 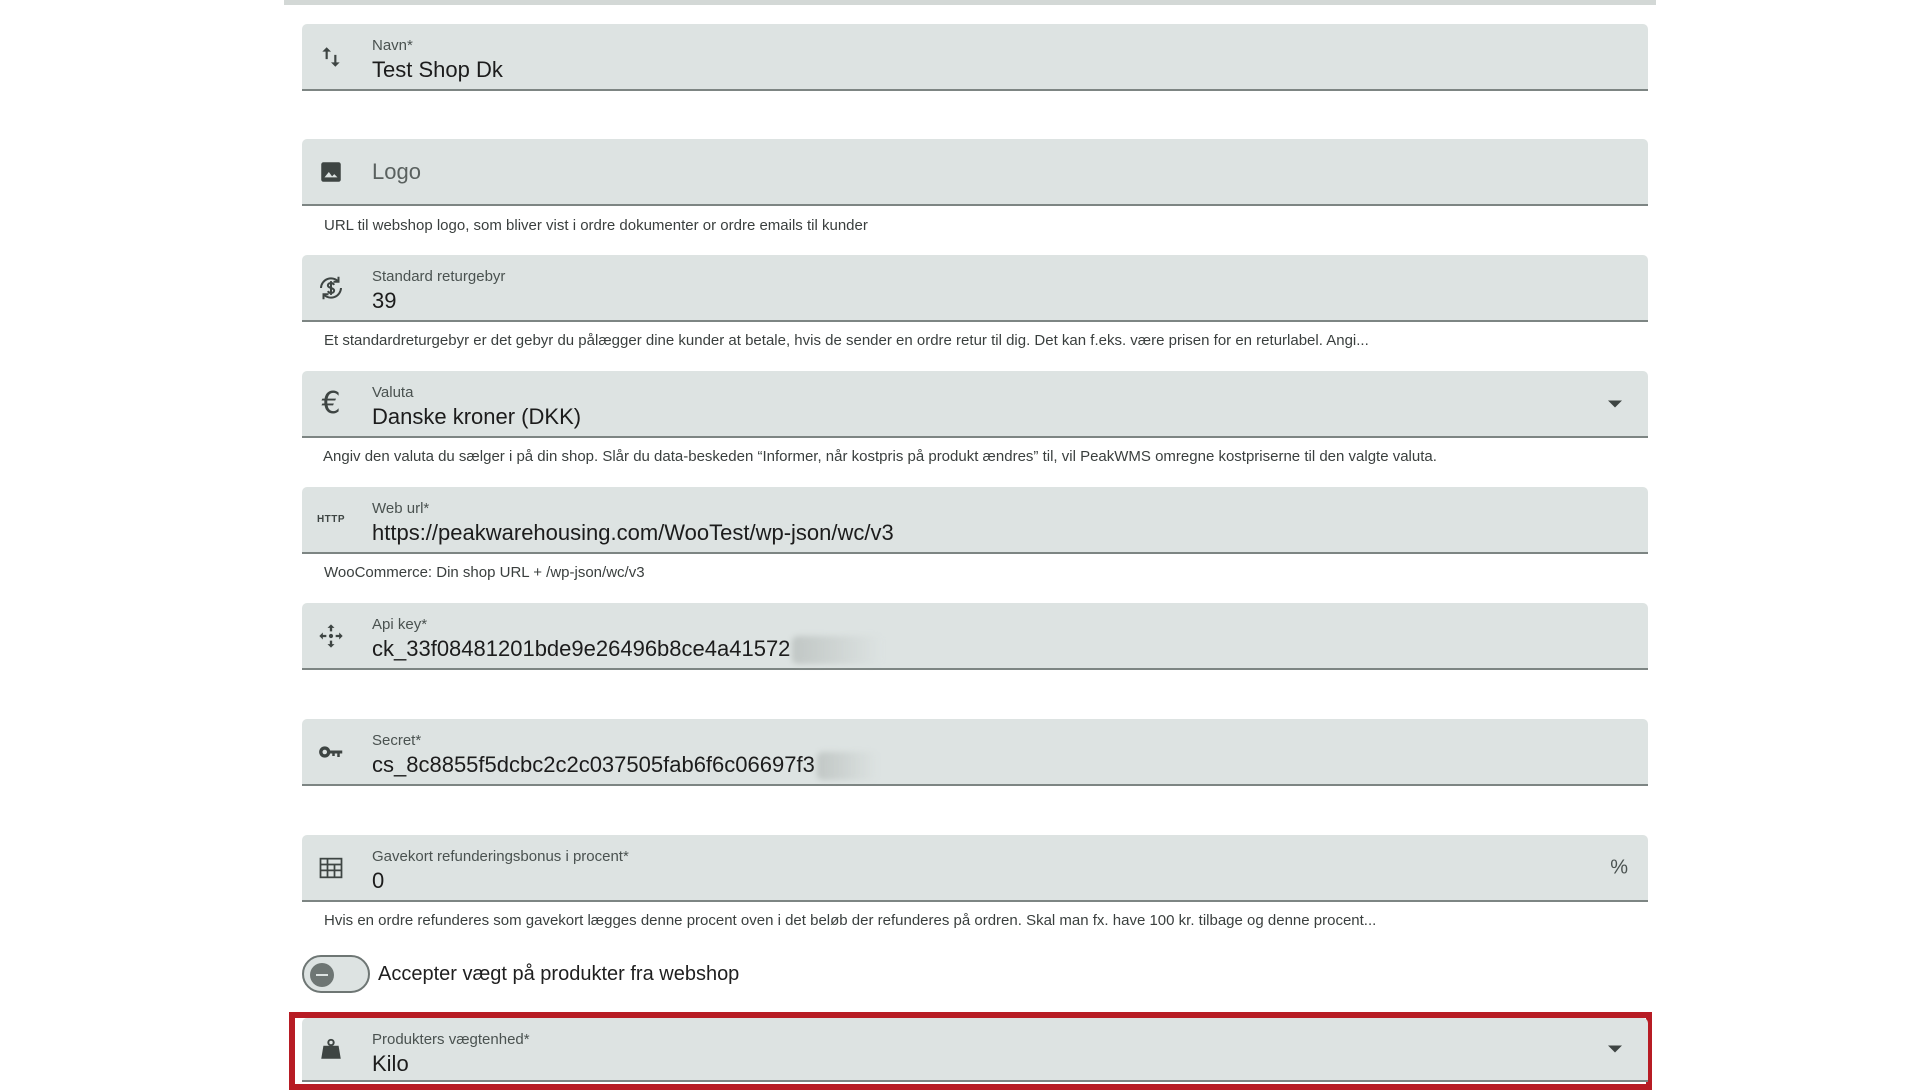 I want to click on table-icon, so click(x=331, y=868).